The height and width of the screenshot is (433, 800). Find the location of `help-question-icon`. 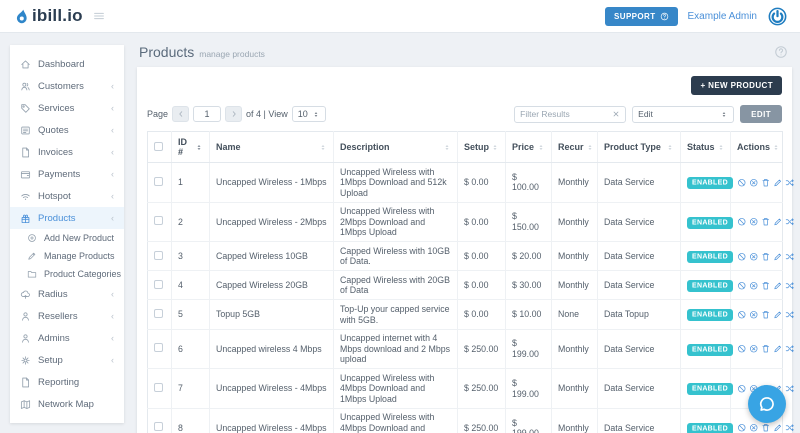

help-question-icon is located at coordinates (781, 52).